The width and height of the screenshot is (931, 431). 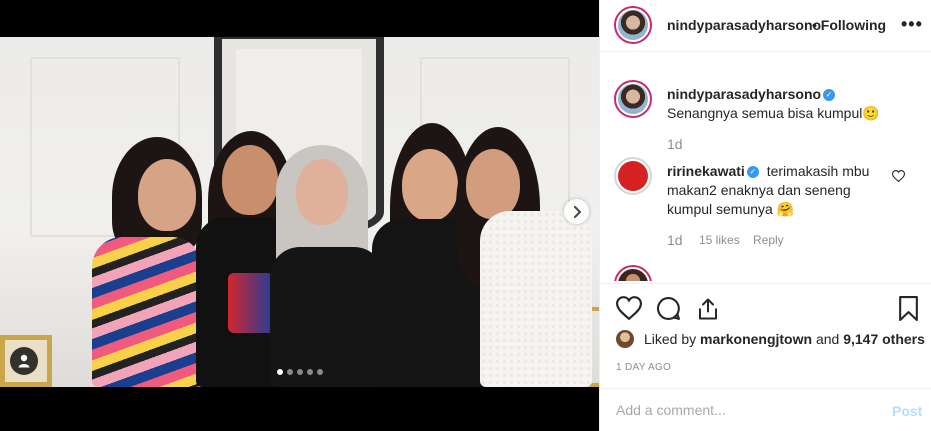 I want to click on carousel-indicator, so click(x=299, y=372).